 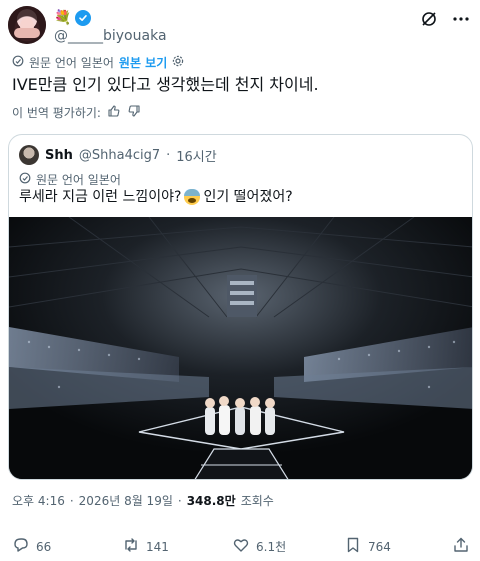 I want to click on tweet-date: 2026년 8월 19일, so click(x=126, y=500).